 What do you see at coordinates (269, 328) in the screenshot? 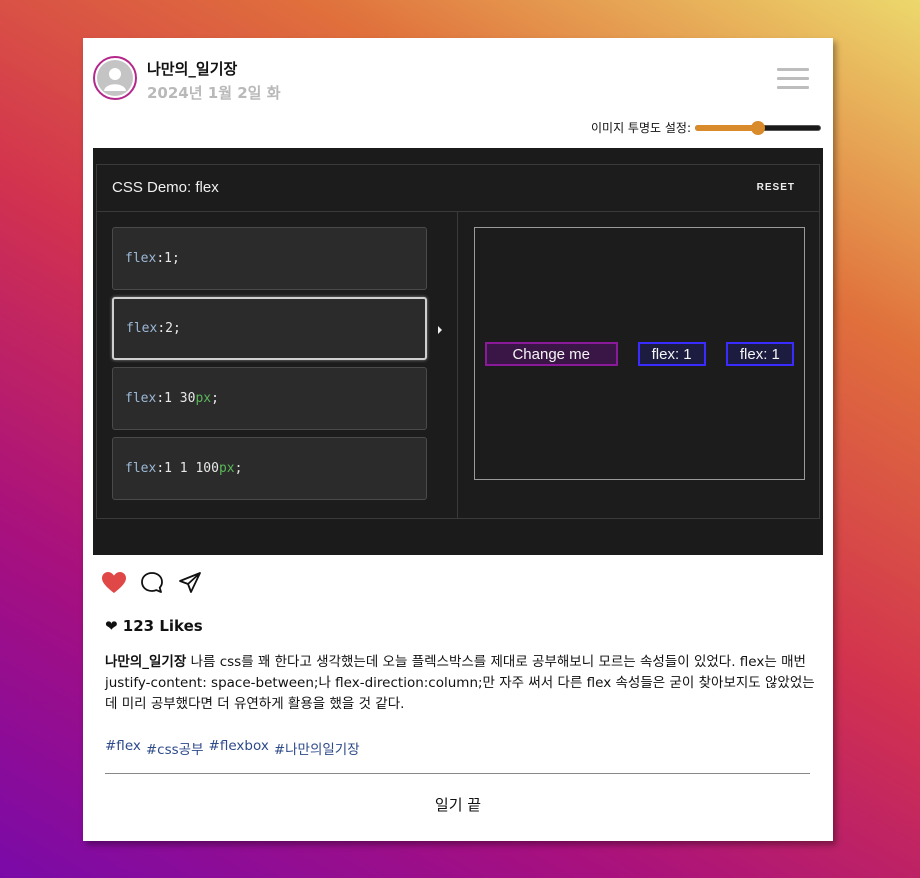
I see `choice-flex-2: flex: 2;` at bounding box center [269, 328].